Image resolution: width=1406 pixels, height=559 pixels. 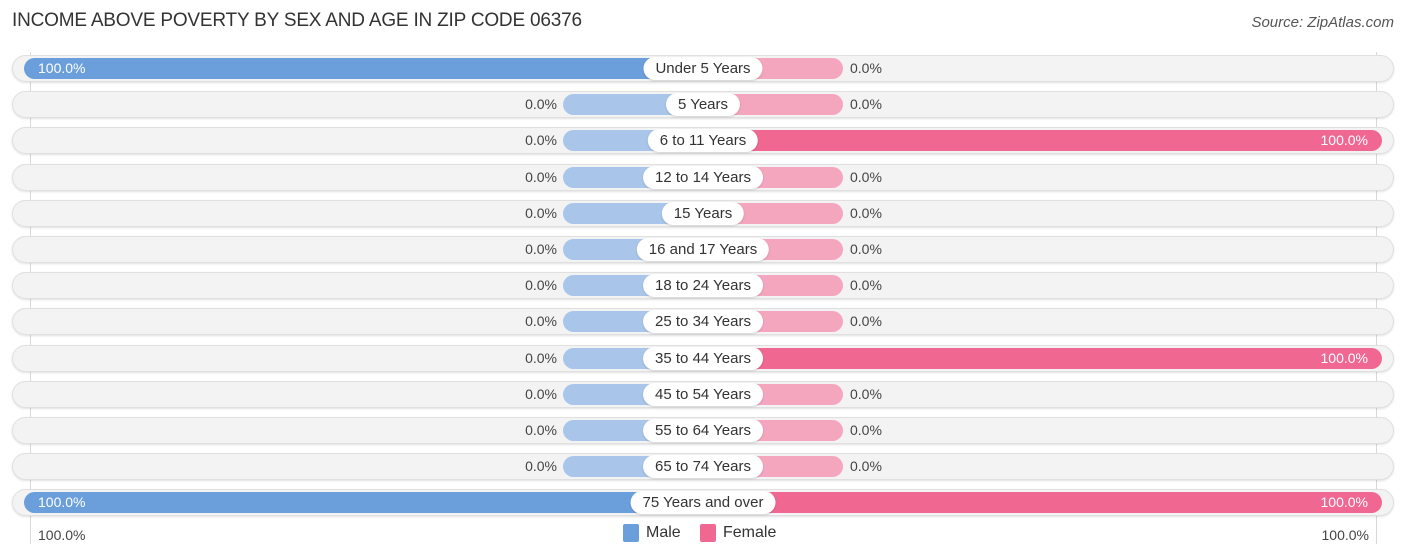 What do you see at coordinates (703, 249) in the screenshot?
I see `category-label: 16 and 17 Years` at bounding box center [703, 249].